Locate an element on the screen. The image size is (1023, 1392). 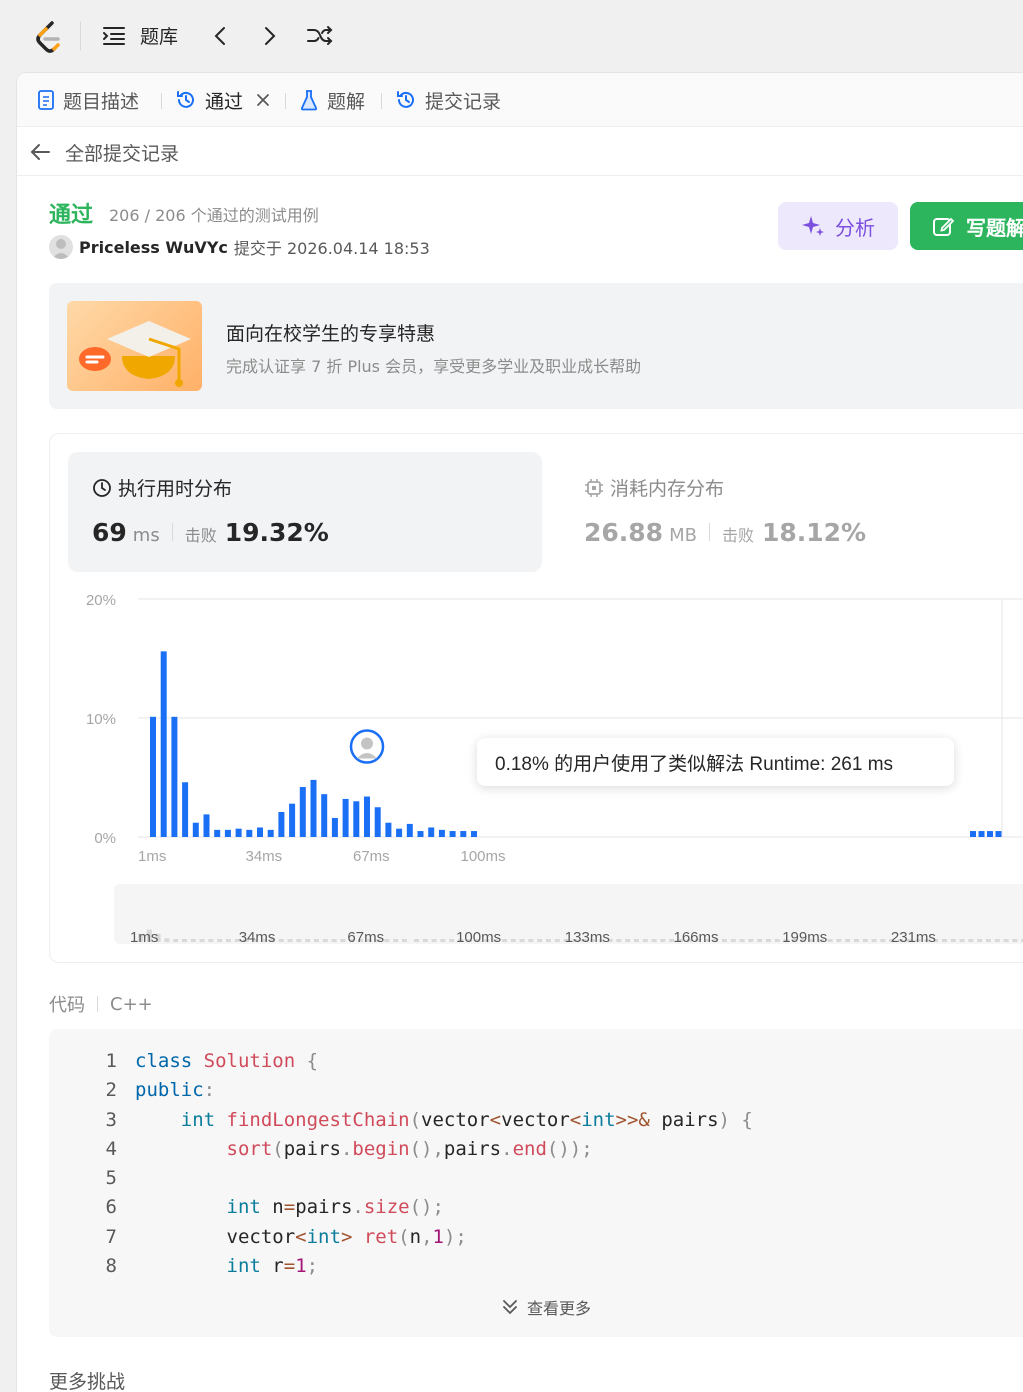
memory-title-label: 消耗内存分布 is located at coordinates (667, 489).